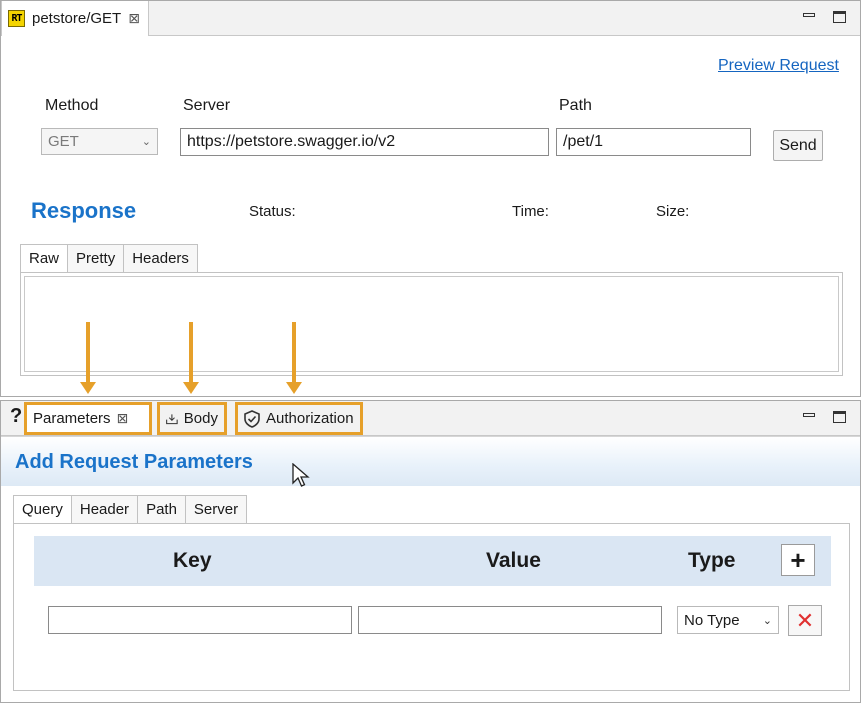 This screenshot has width=863, height=705. Describe the element at coordinates (88, 359) in the screenshot. I see `annotation-arrow-parameters` at that location.